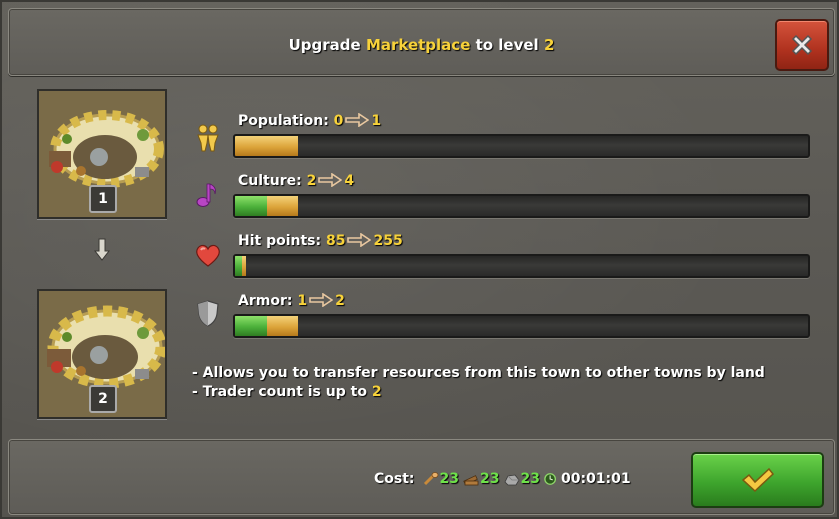 The height and width of the screenshot is (519, 839). Describe the element at coordinates (102, 154) in the screenshot. I see `building-thumbnail-current: 1` at that location.